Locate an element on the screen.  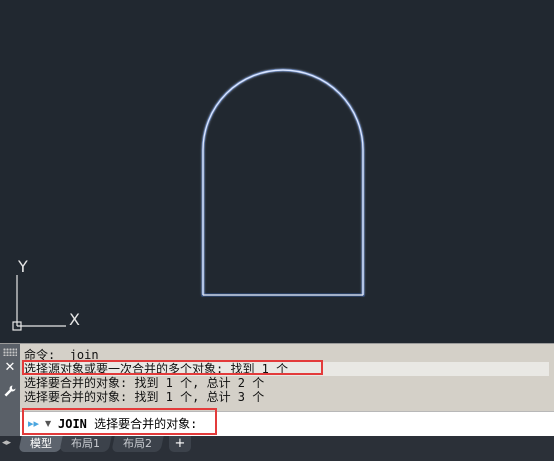
tab-model: 模型 is located at coordinates (41, 444).